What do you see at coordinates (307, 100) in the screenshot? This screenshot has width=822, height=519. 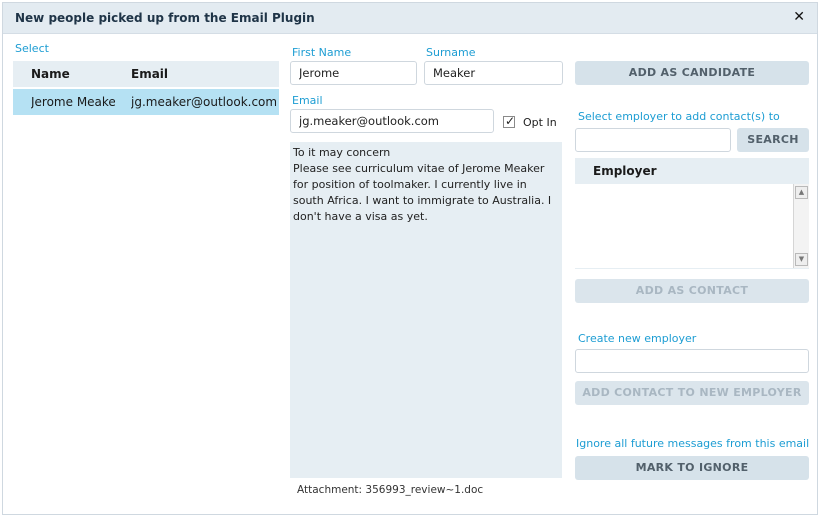 I see `email-label: Email` at bounding box center [307, 100].